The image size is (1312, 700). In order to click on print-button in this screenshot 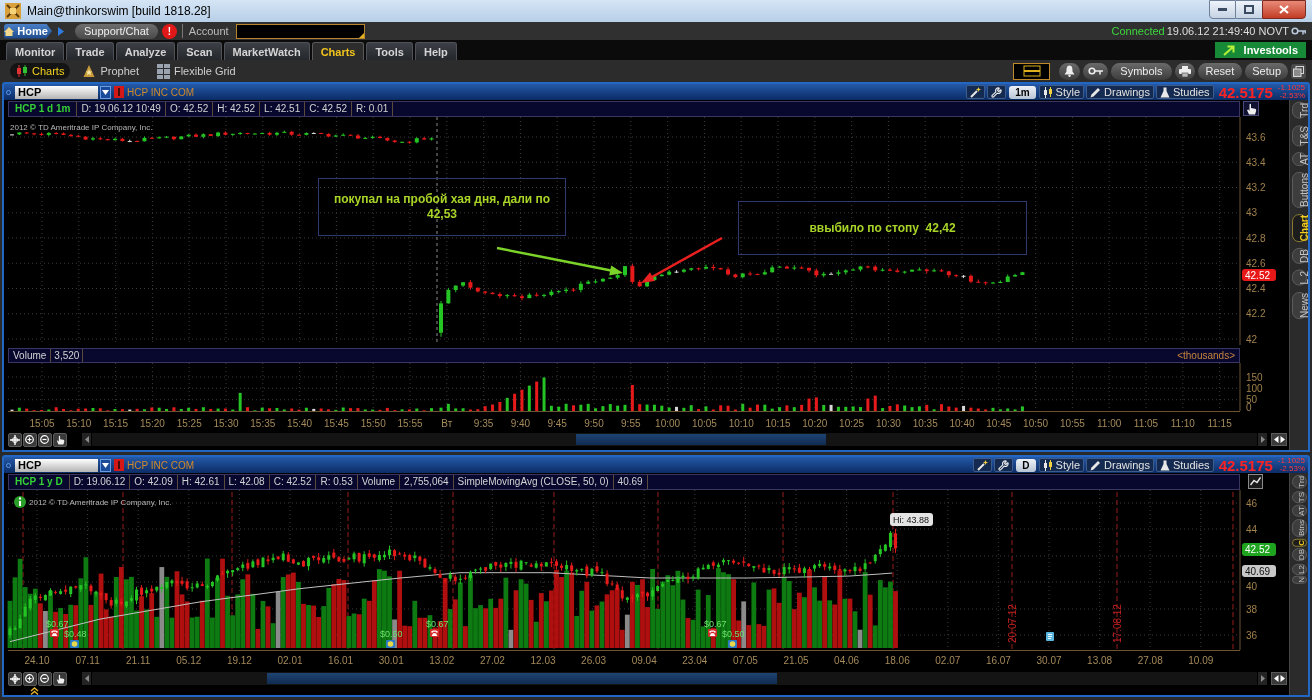, I will do `click(1184, 71)`.